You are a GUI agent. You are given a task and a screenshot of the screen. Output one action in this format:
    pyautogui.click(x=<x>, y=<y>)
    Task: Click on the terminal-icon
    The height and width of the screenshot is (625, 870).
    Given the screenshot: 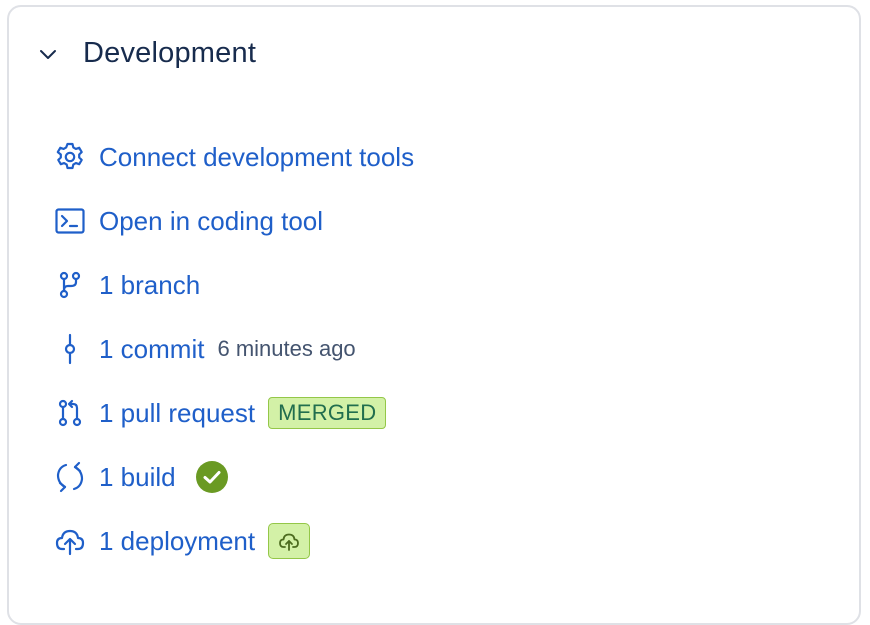 What is the action you would take?
    pyautogui.click(x=70, y=221)
    